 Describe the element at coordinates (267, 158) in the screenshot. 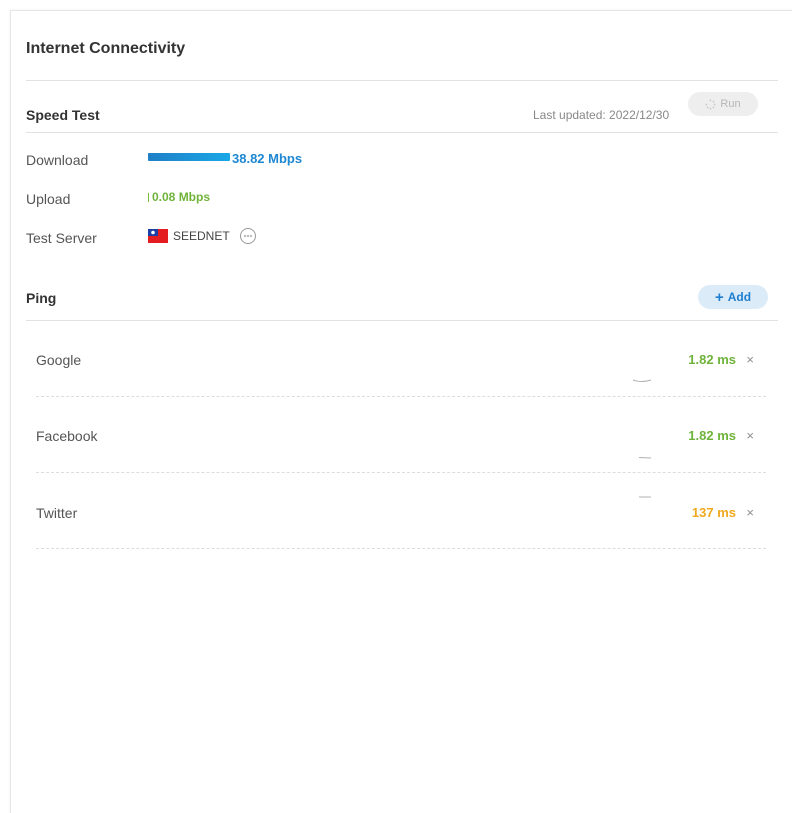

I see `download-value: 38.82 Mbps` at that location.